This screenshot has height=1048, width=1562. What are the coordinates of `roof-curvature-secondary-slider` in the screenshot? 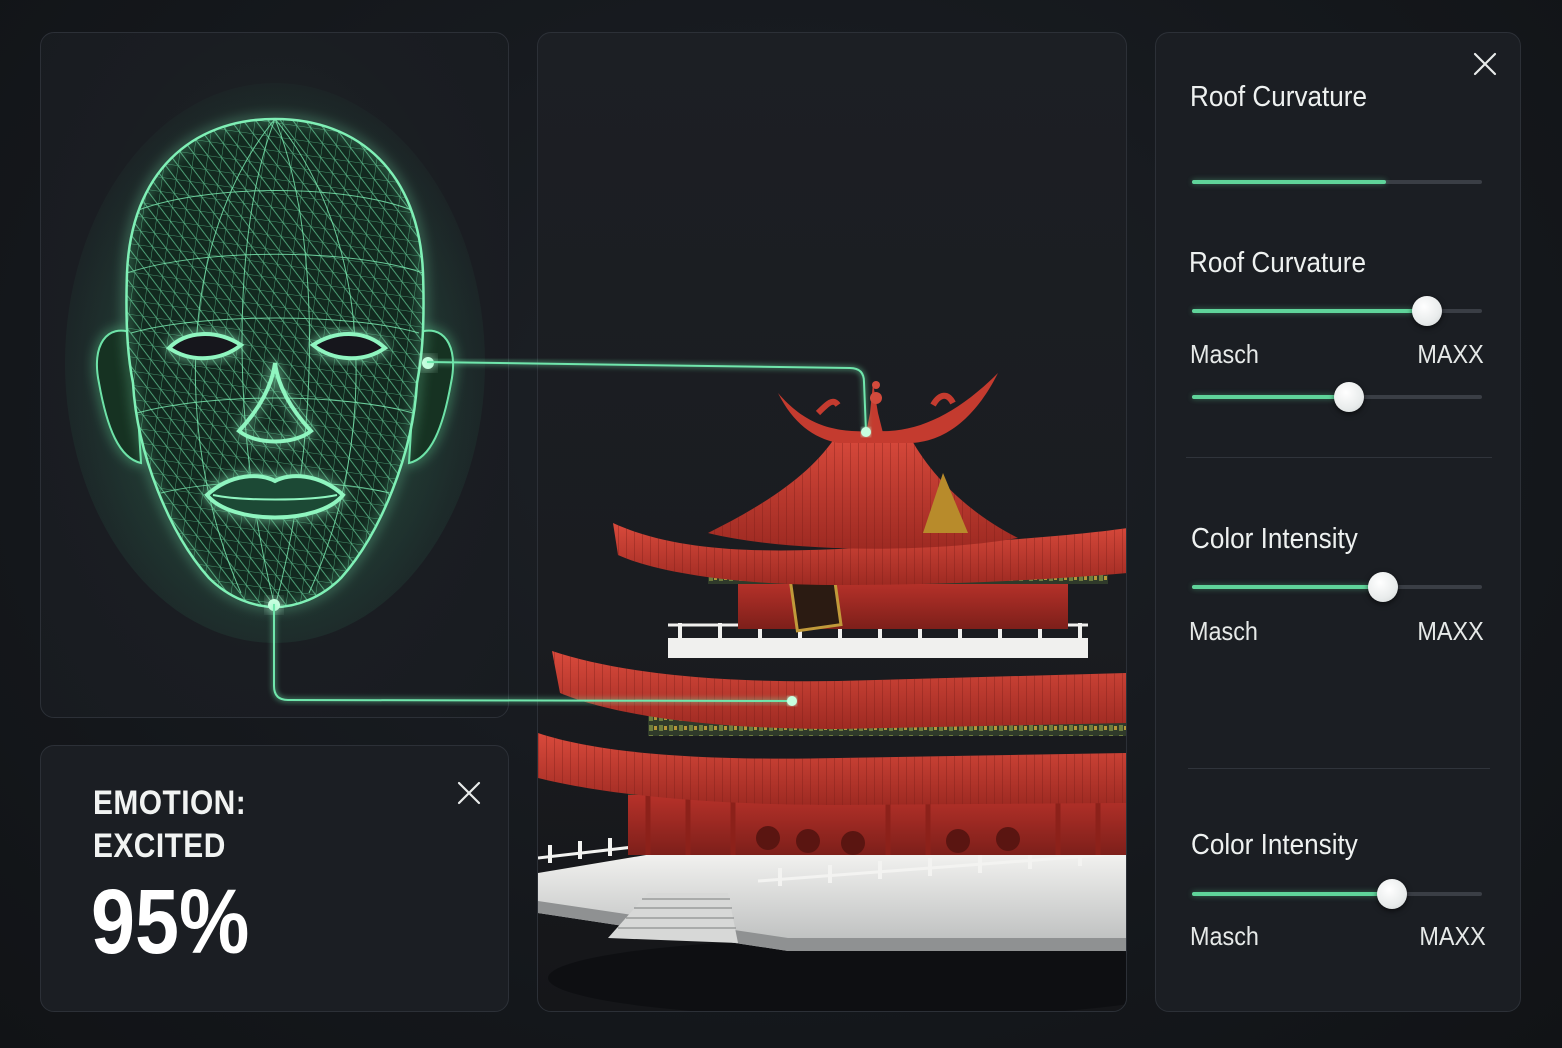 It's located at (1337, 397).